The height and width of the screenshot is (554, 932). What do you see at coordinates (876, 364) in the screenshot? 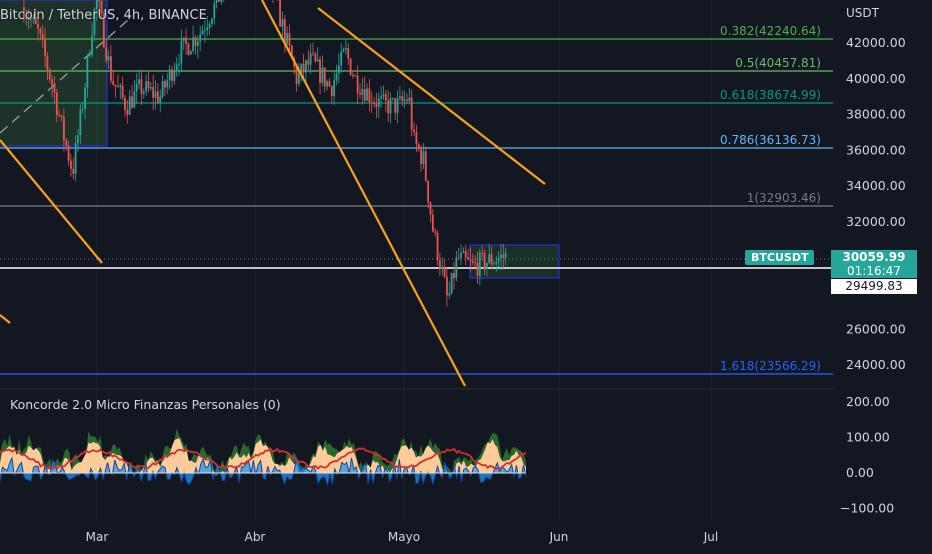
I see `price-tick: 24000.00` at bounding box center [876, 364].